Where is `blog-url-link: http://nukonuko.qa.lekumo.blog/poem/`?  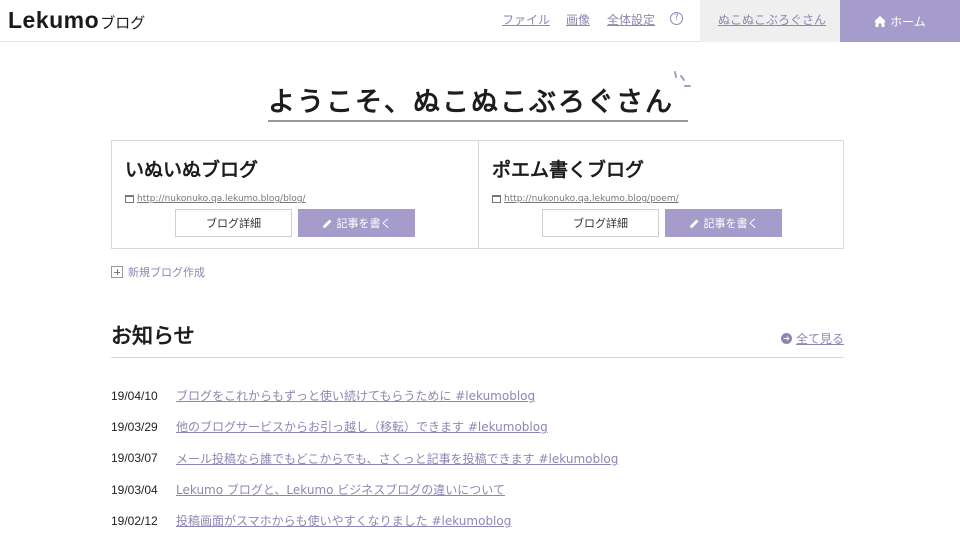 blog-url-link: http://nukonuko.qa.lekumo.blog/poem/ is located at coordinates (591, 199).